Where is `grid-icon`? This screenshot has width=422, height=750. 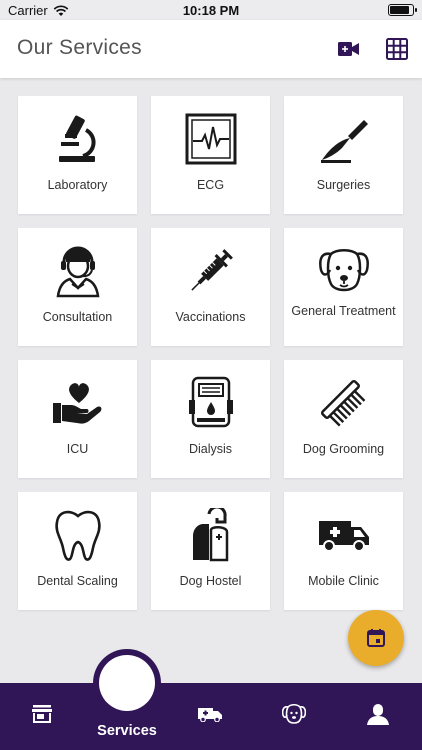
grid-icon is located at coordinates (397, 49).